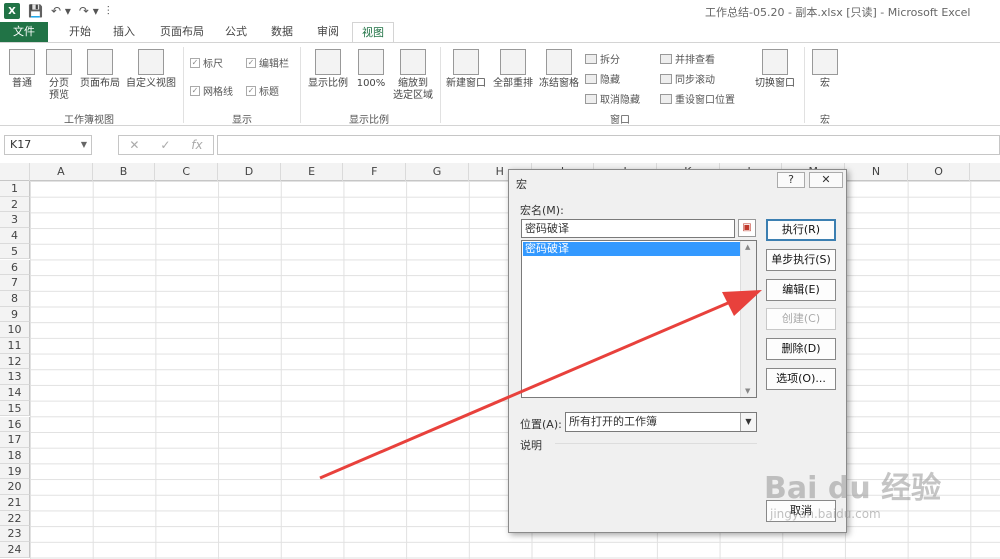 The height and width of the screenshot is (559, 1000). I want to click on row-header: 4, so click(15, 236).